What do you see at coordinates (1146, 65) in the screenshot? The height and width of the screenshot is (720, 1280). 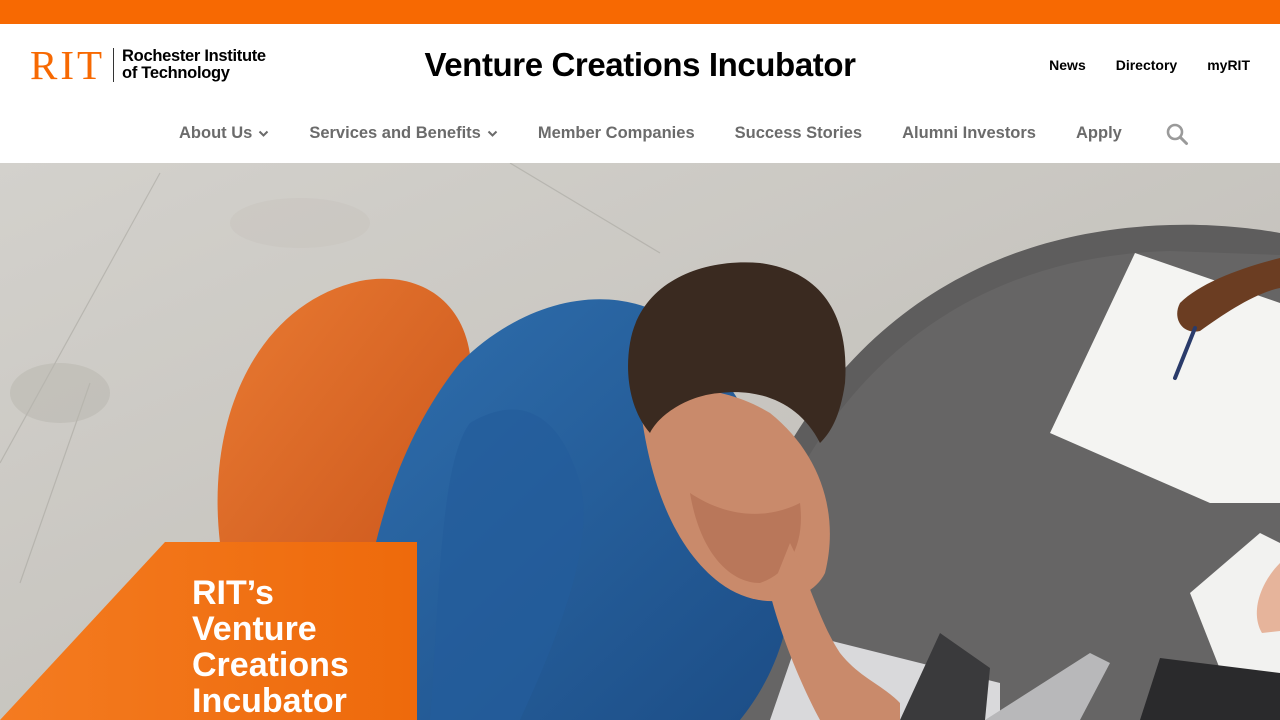 I see `utility-link-directory: Directory` at bounding box center [1146, 65].